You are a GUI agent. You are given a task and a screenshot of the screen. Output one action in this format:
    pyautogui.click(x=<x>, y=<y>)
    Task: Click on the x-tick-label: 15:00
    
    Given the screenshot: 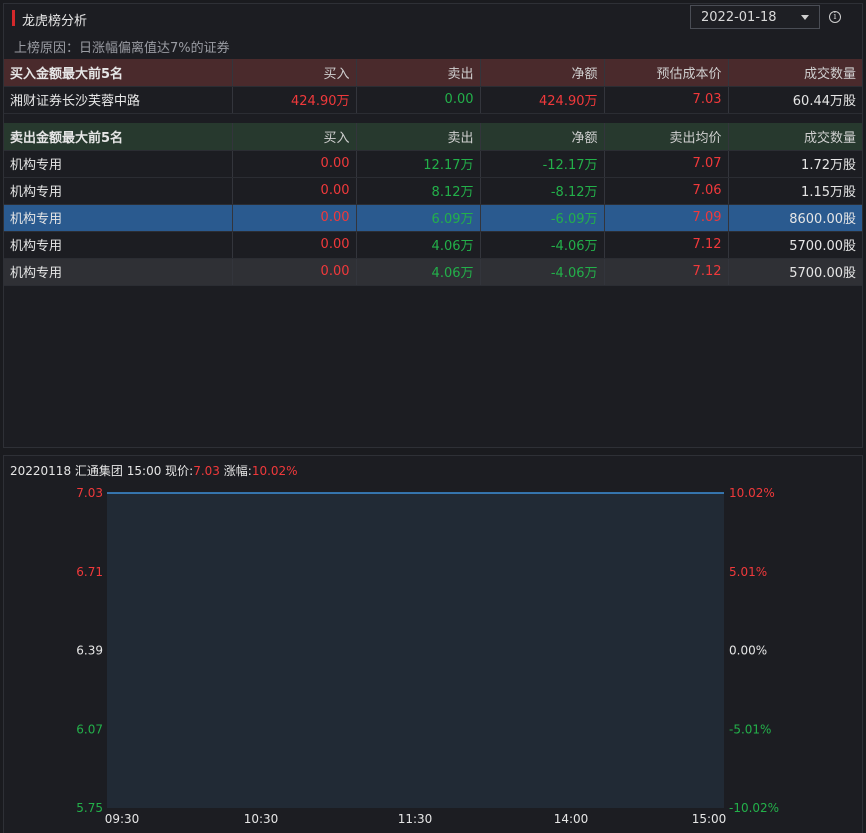 What is the action you would take?
    pyautogui.click(x=709, y=819)
    